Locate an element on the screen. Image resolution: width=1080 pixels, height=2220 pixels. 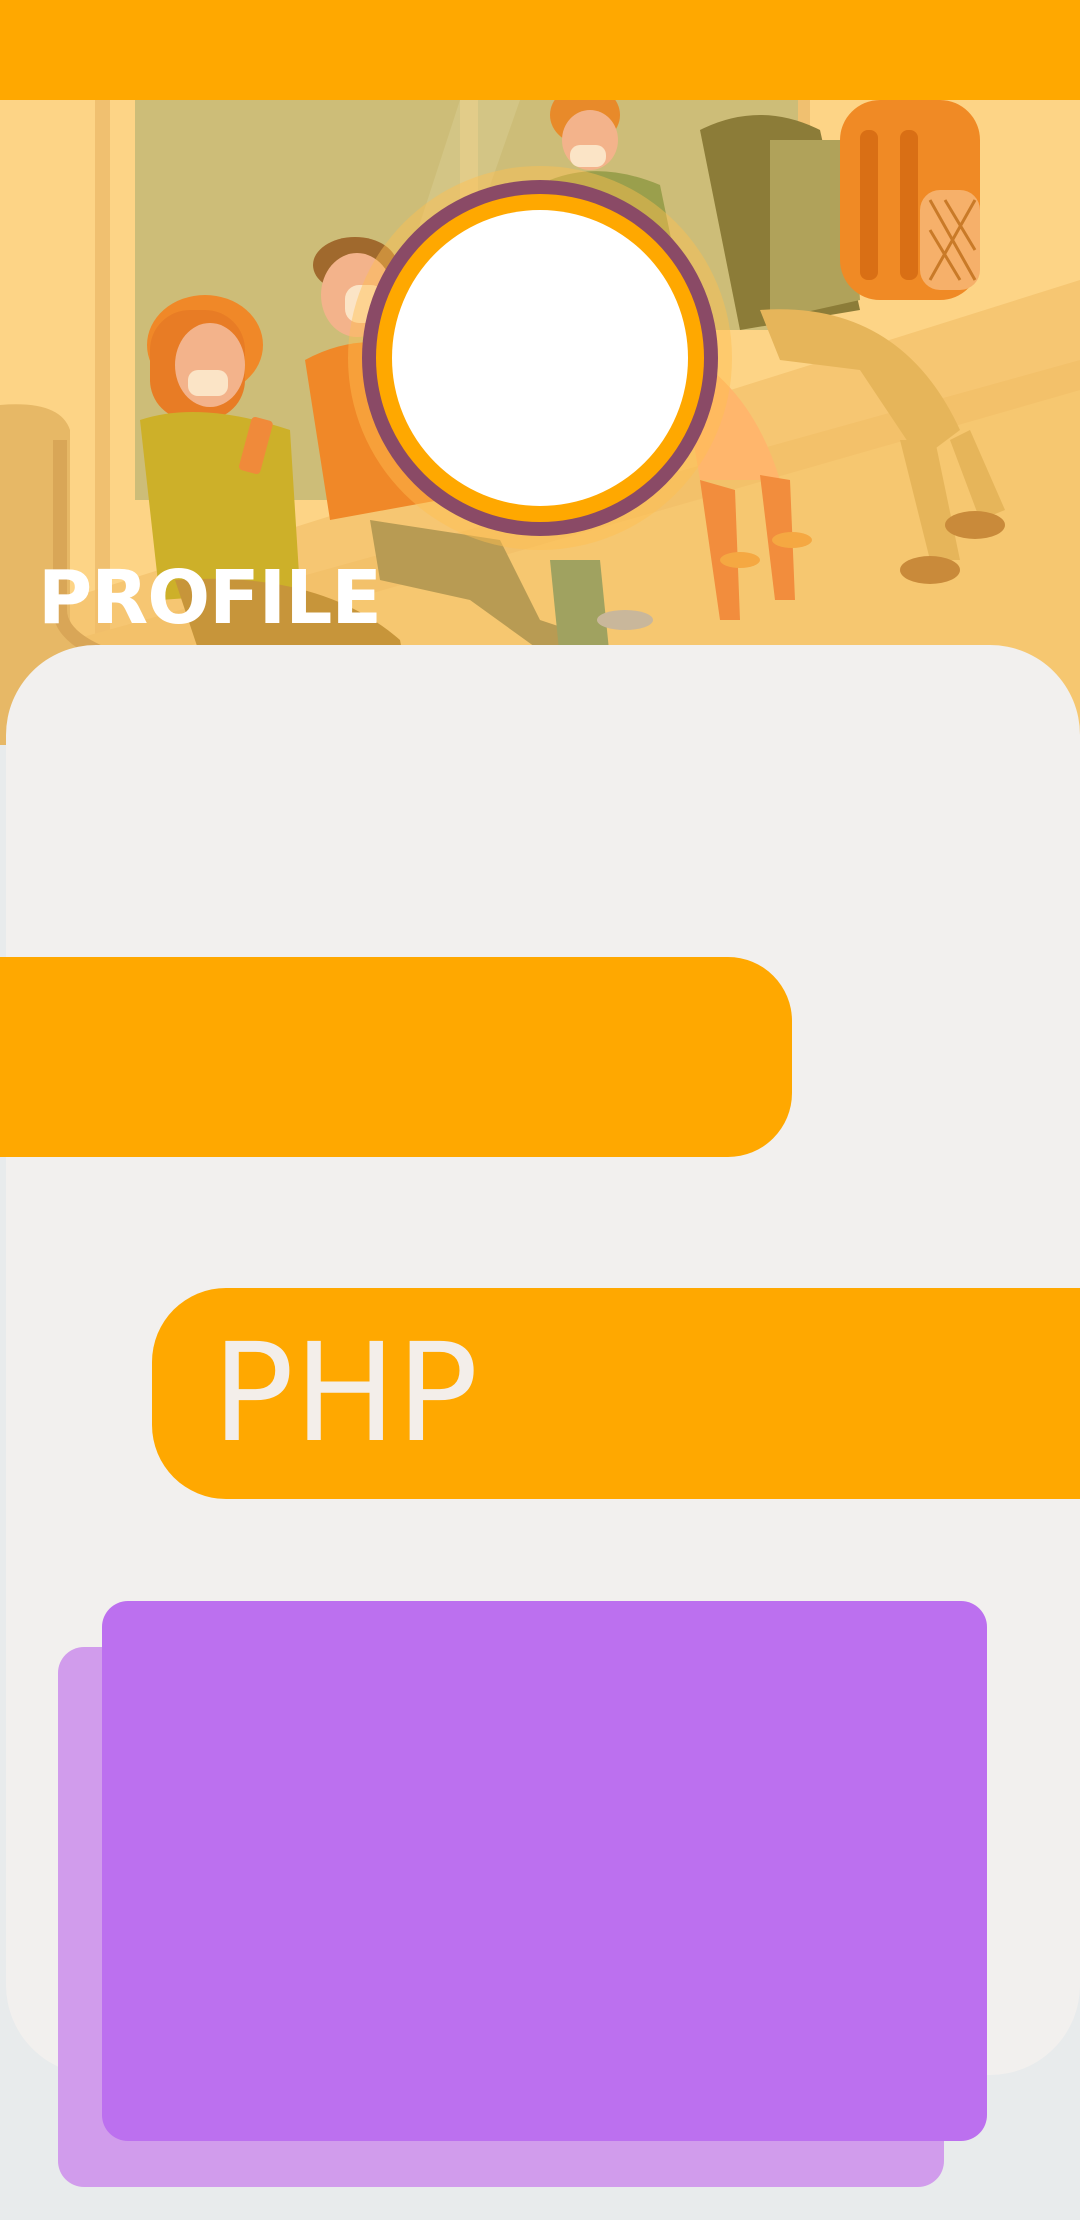
skill-pill-php: PHP is located at coordinates (616, 1393).